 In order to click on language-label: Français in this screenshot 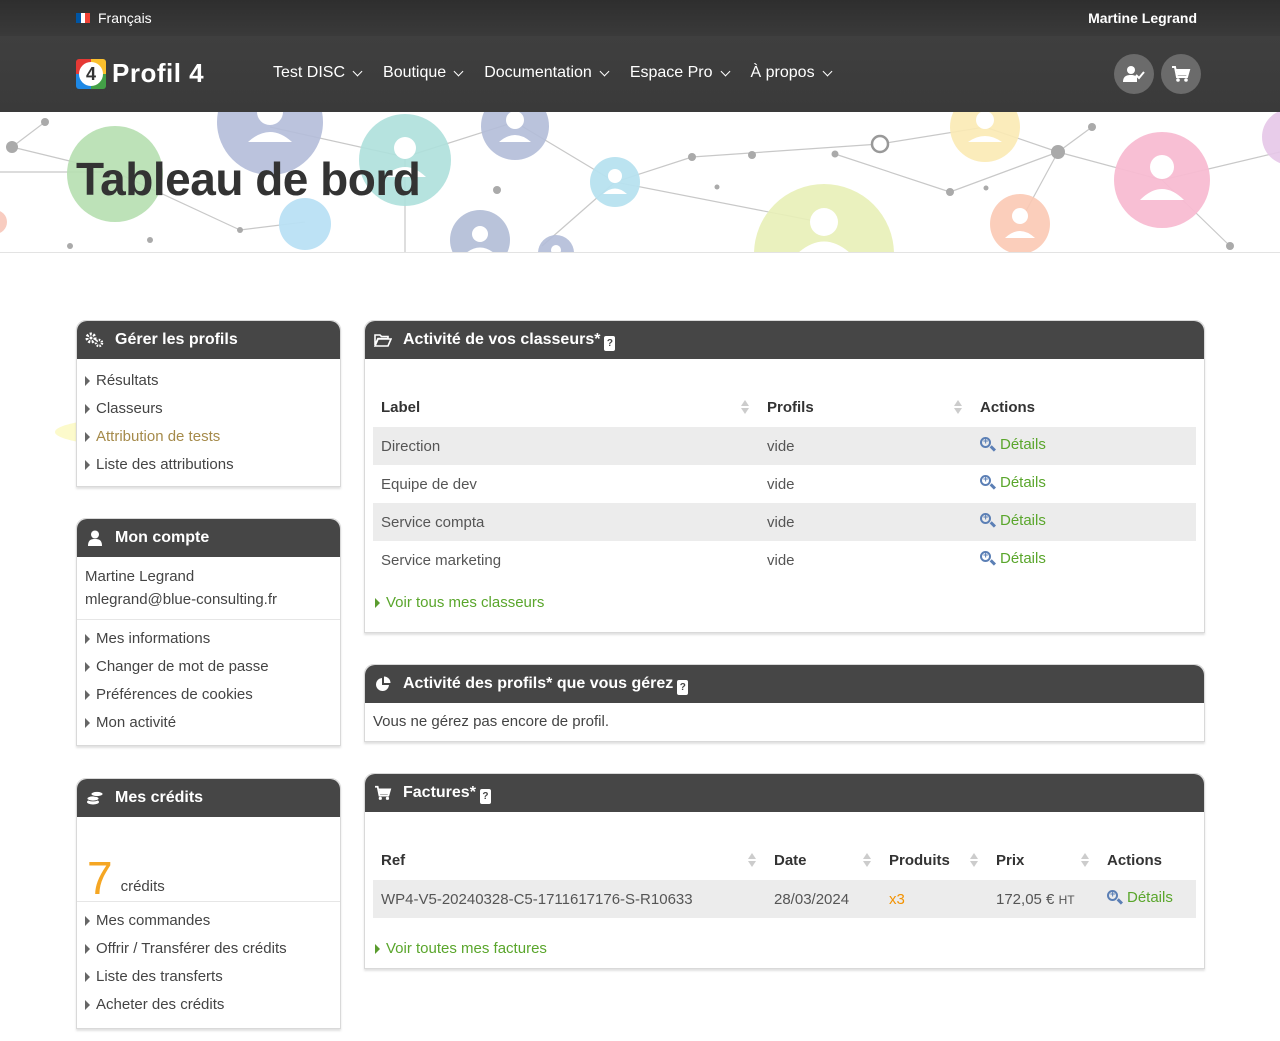, I will do `click(125, 18)`.